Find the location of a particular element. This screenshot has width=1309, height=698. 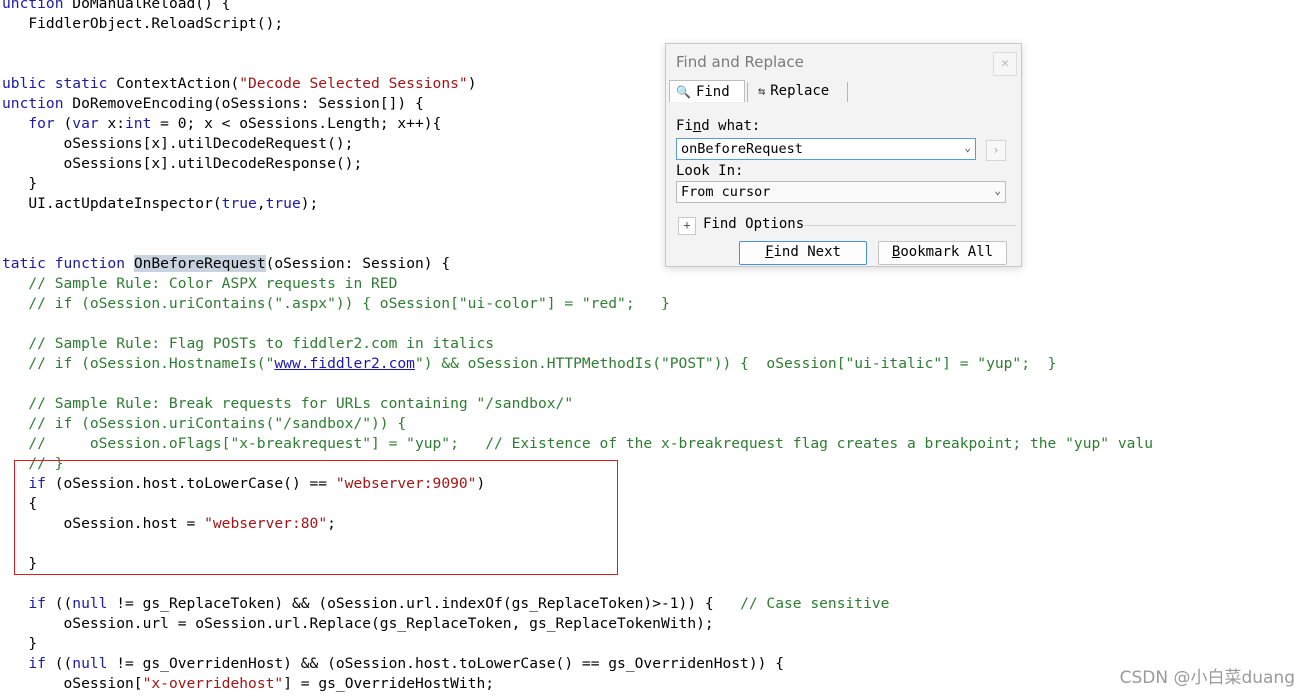

code-line: unction DoManualReload() { is located at coordinates (116, 7).